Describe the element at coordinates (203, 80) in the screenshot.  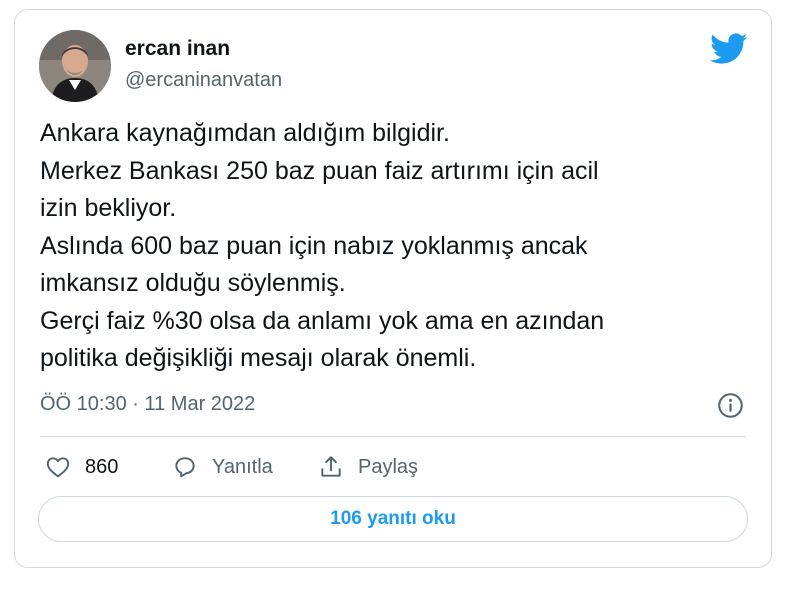
I see `author-handle: @ercaninanvatan` at that location.